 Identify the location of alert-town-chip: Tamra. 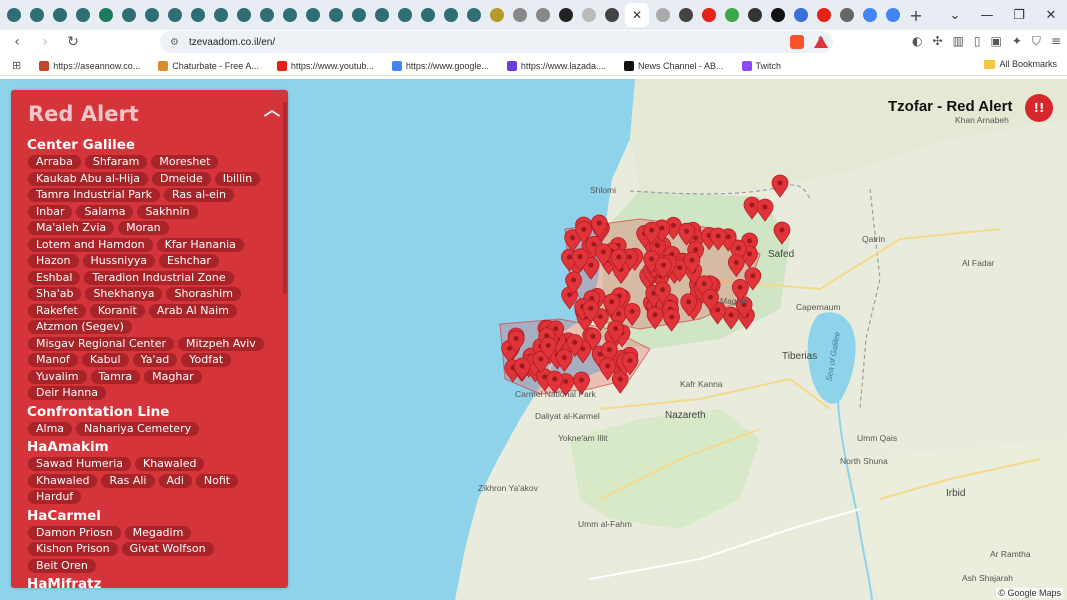
(115, 376).